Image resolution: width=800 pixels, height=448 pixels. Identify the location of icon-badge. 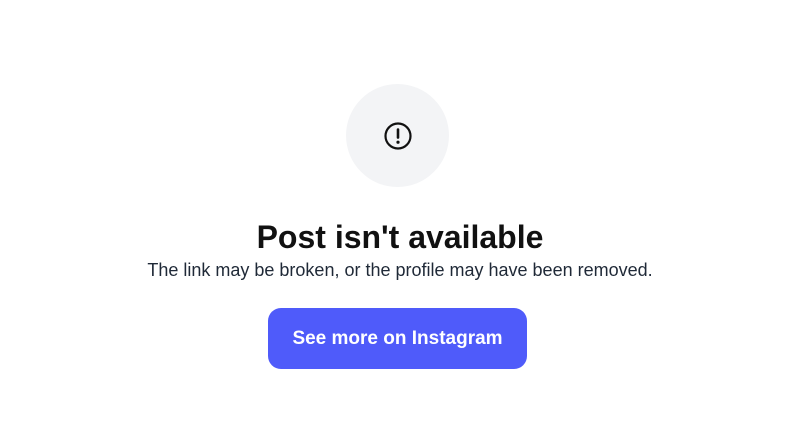
(397, 135).